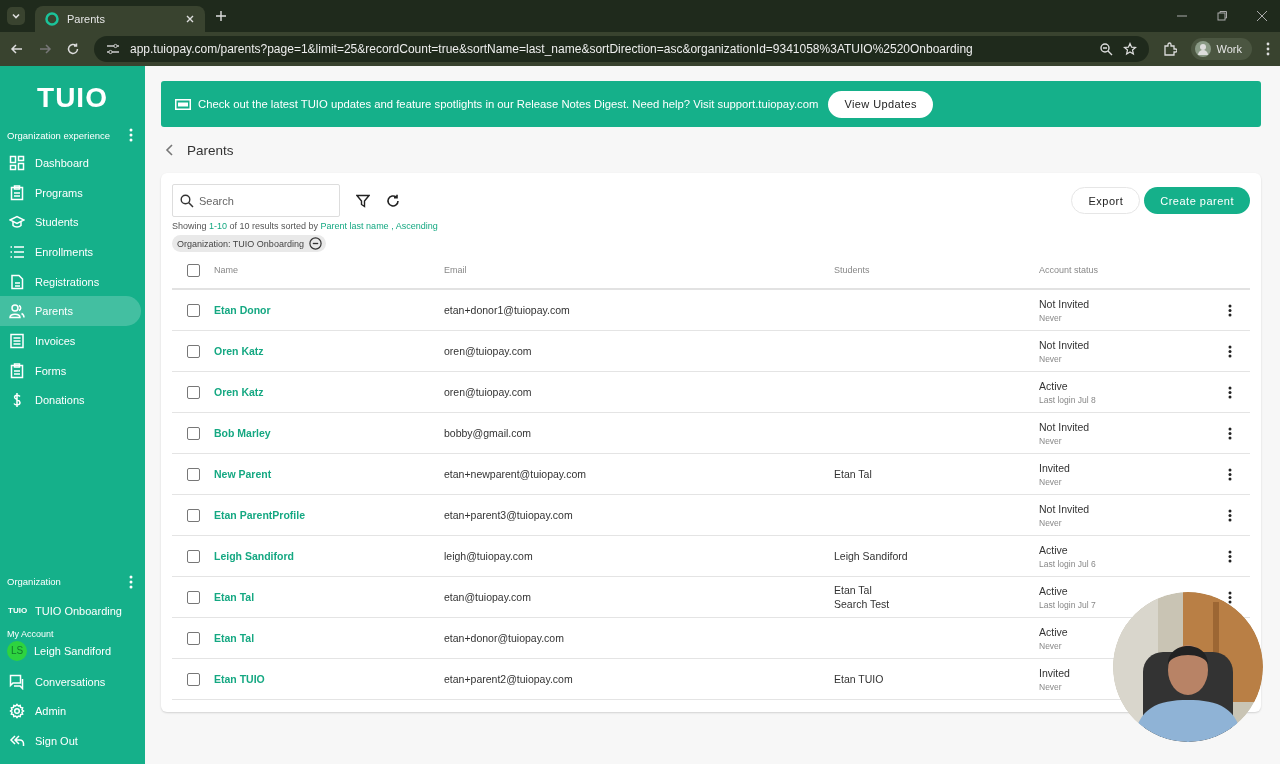 The width and height of the screenshot is (1280, 764). I want to click on email-cell: etan@tuiopay.com, so click(487, 597).